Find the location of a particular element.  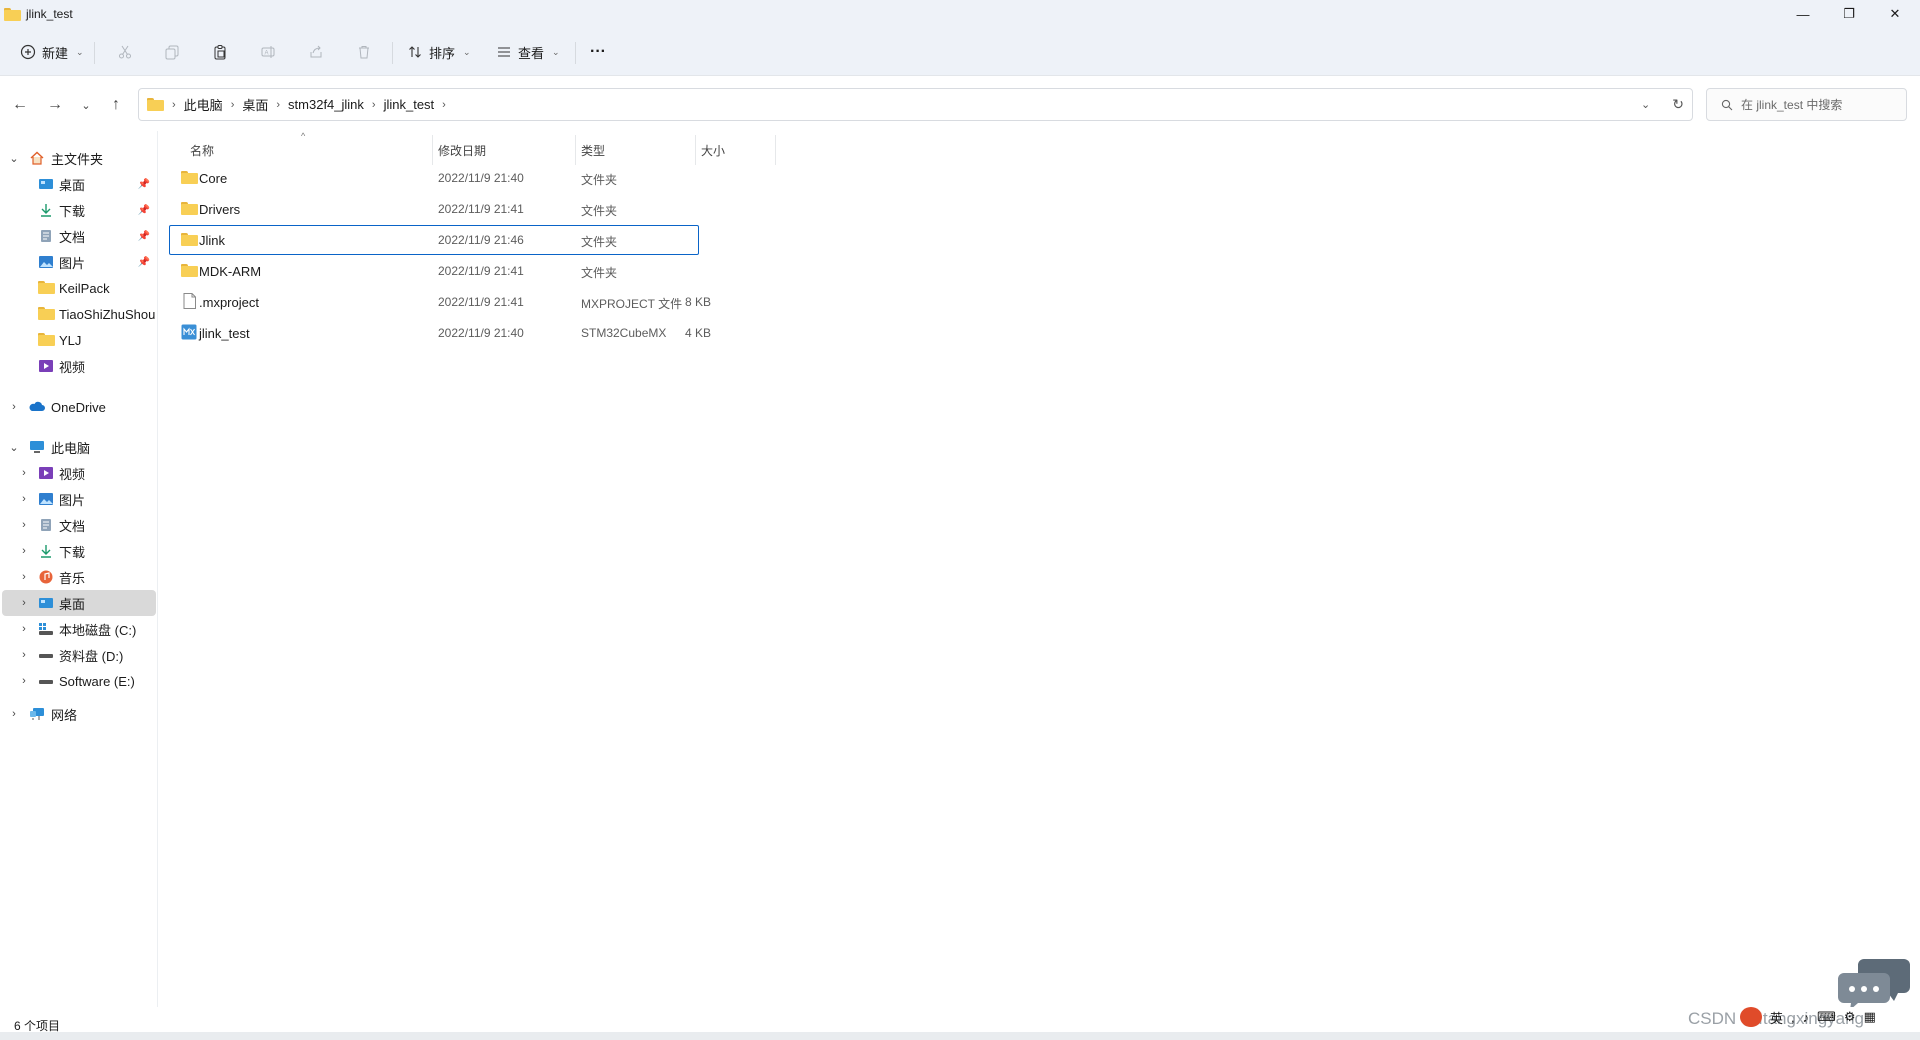

address-history-dropdown: ⌄ is located at coordinates (1645, 104).